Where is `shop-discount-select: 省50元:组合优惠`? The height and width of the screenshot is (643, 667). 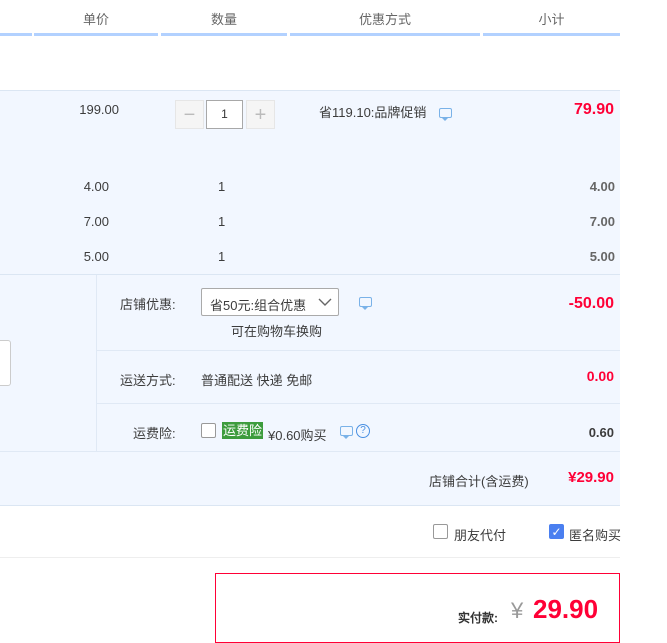 shop-discount-select: 省50元:组合优惠 is located at coordinates (270, 302).